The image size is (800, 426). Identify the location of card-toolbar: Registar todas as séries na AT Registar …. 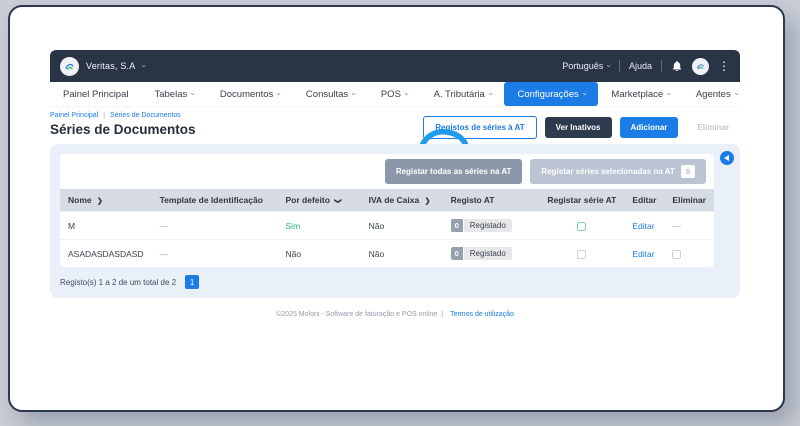
(387, 171).